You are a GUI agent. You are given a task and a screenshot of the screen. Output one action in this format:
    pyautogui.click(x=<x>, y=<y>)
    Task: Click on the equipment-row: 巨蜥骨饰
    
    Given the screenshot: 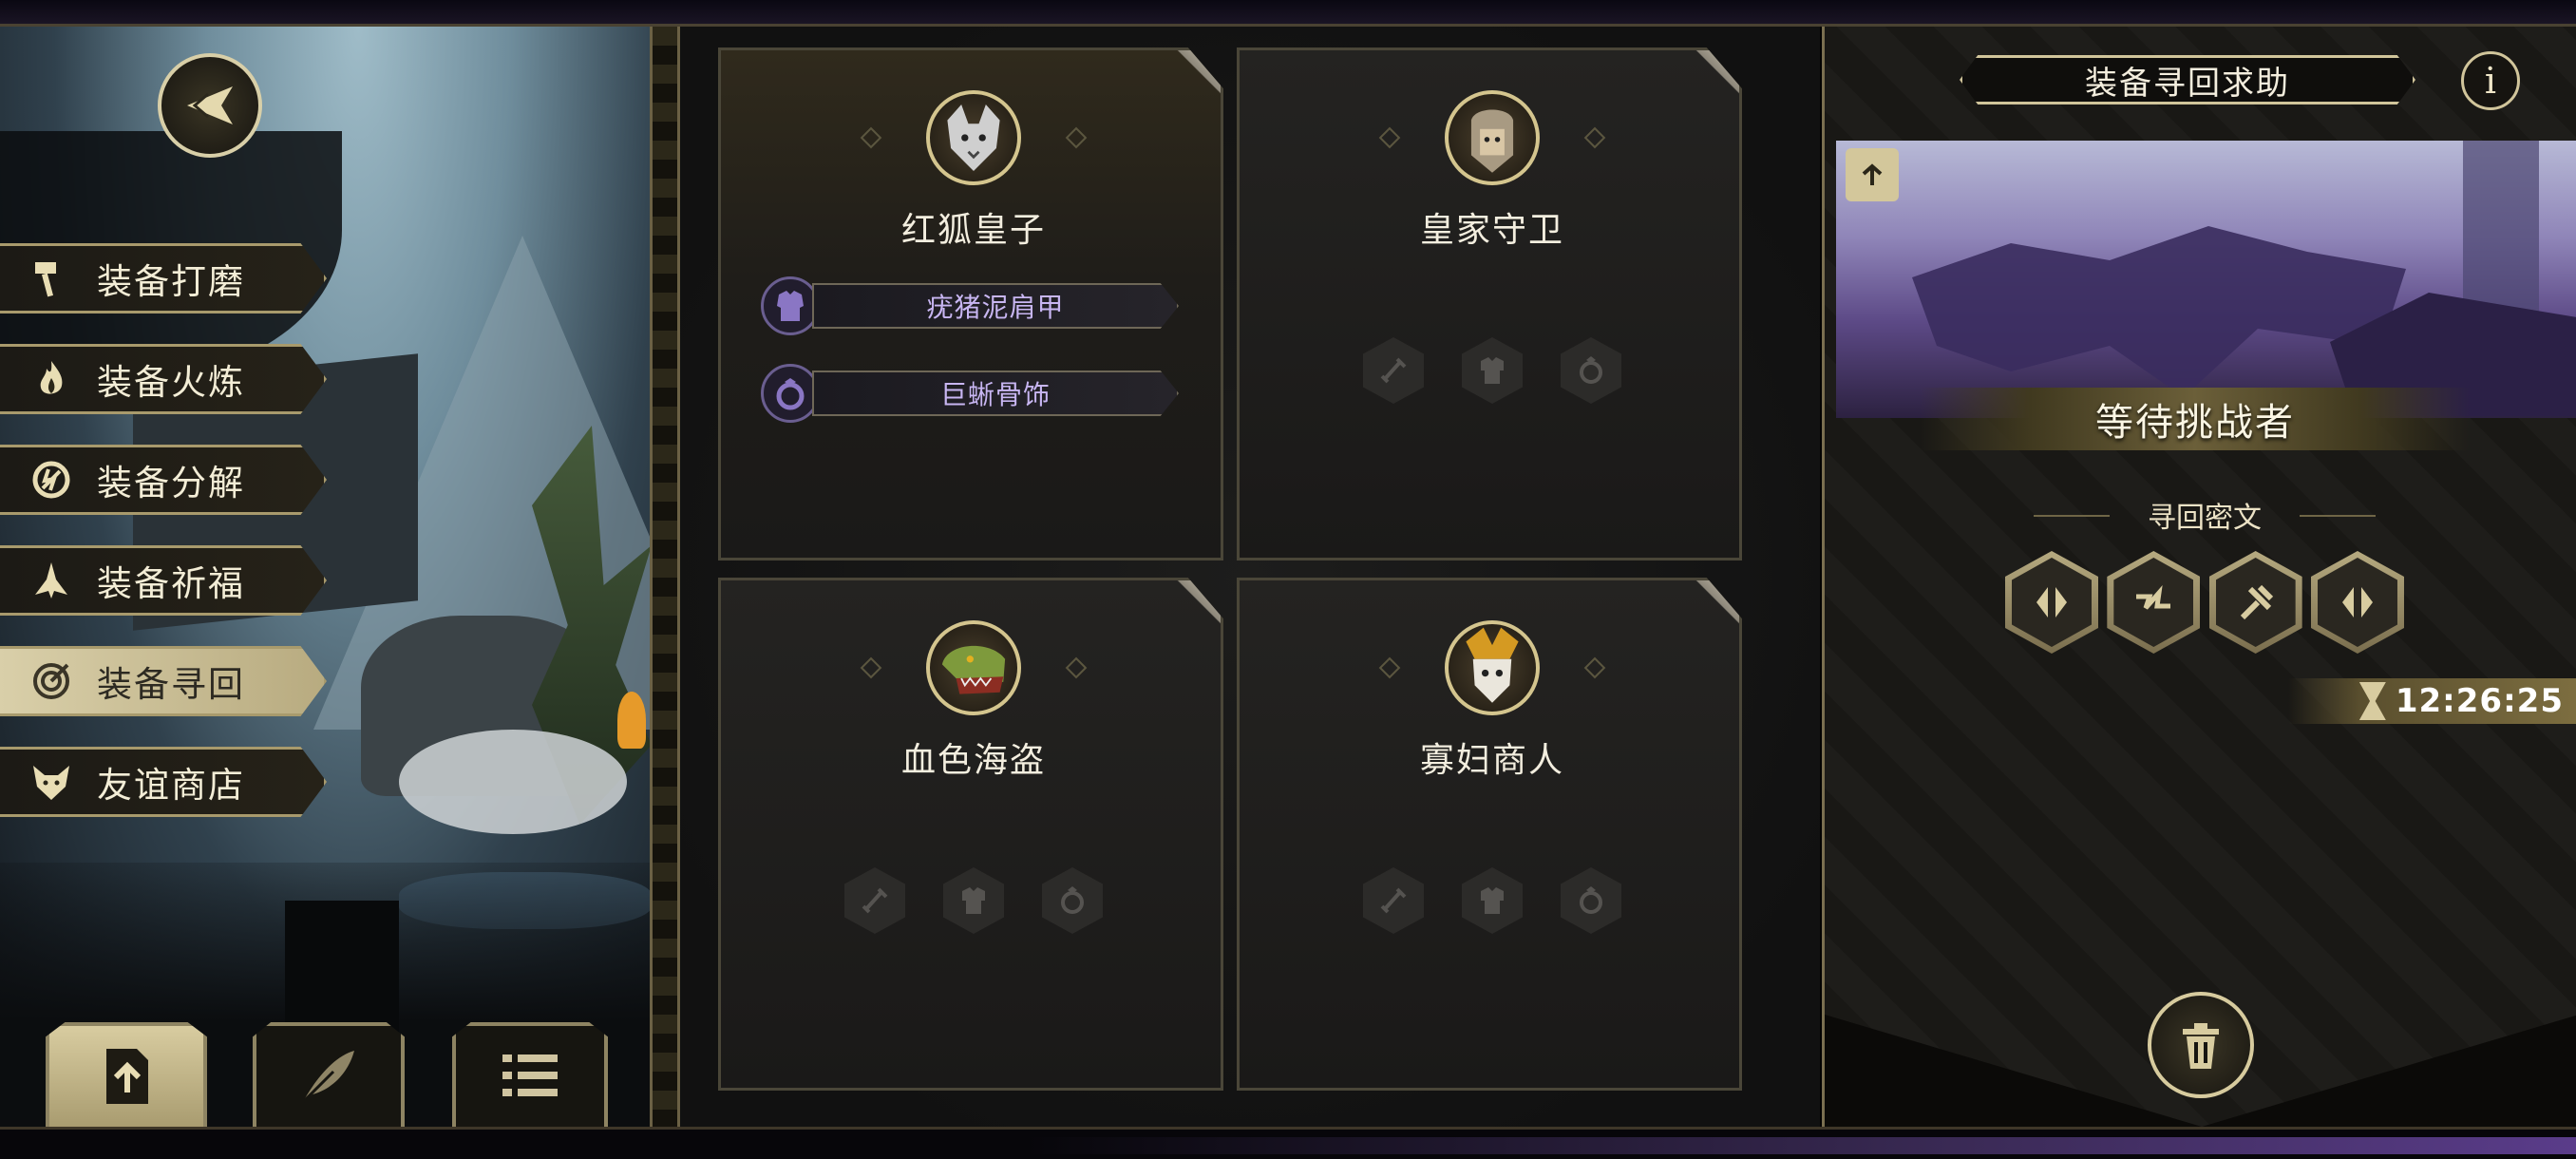 What is the action you would take?
    pyautogui.click(x=970, y=393)
    